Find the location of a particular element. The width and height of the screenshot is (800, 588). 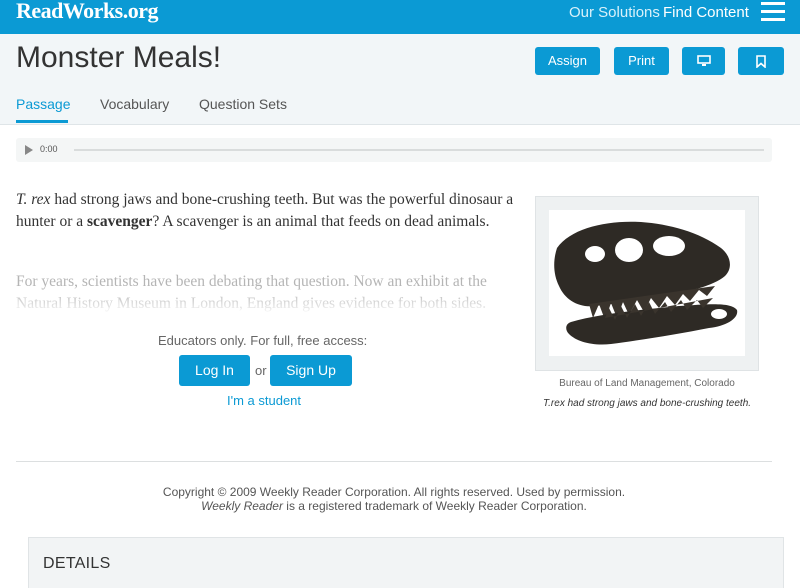

tab-vocabulary: Vocabulary is located at coordinates (134, 104).